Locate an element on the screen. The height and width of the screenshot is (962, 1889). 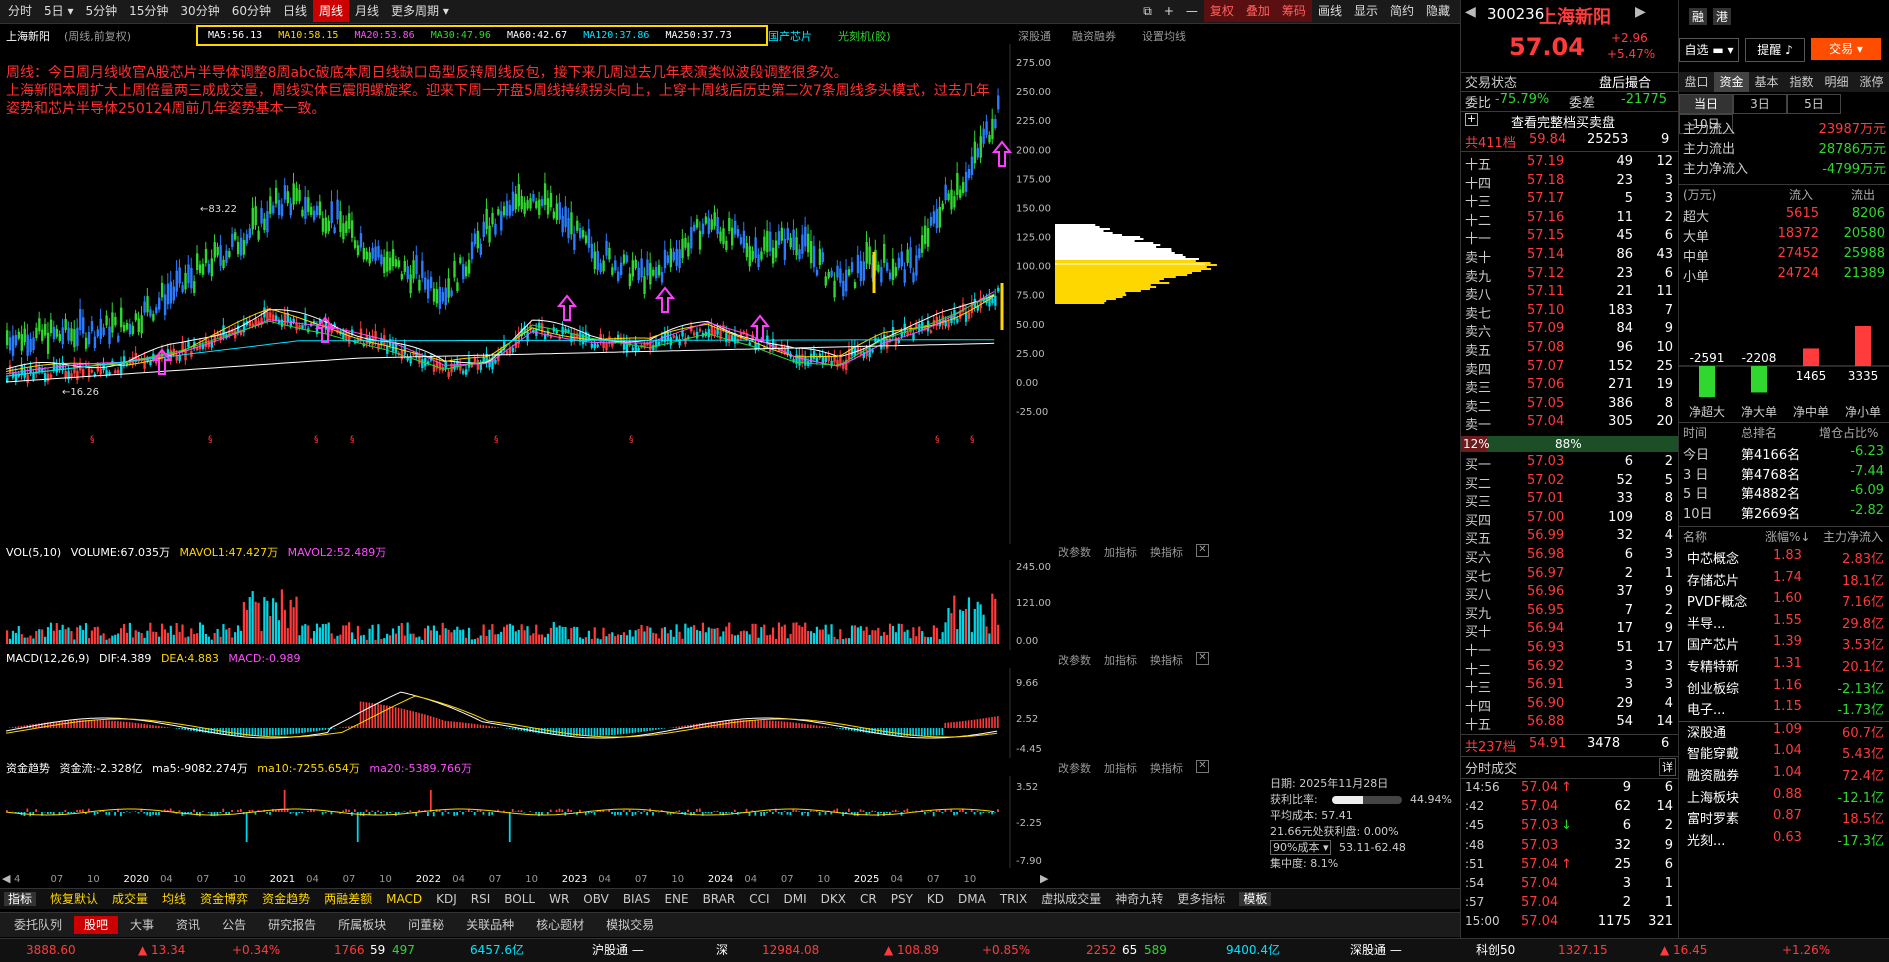
bottom-tab: 研究报告 is located at coordinates (292, 925).